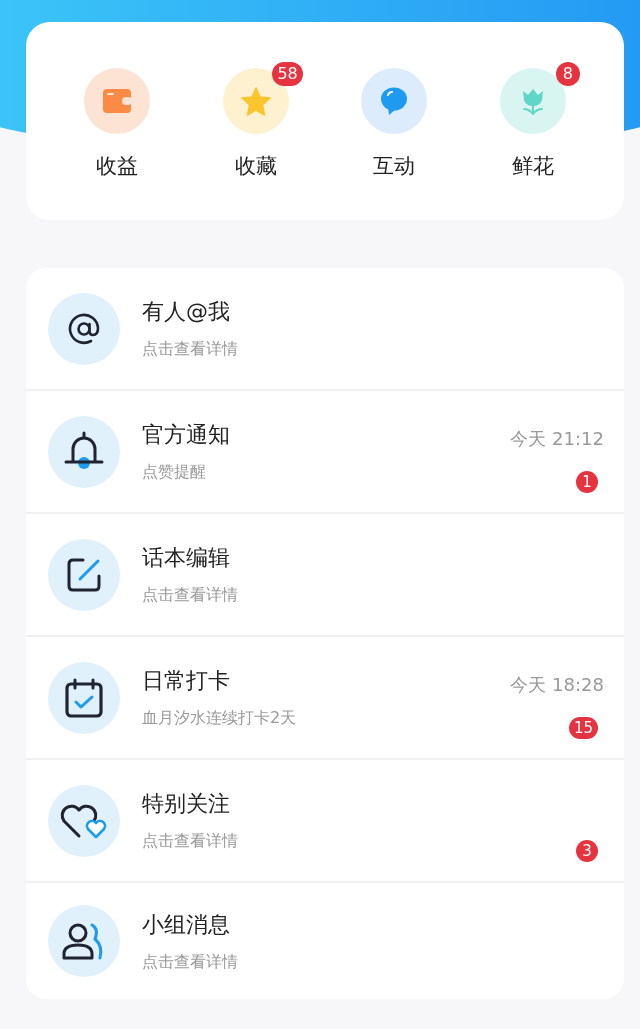 This screenshot has height=1029, width=640. I want to click on message-time: 今天 21:12, so click(557, 439).